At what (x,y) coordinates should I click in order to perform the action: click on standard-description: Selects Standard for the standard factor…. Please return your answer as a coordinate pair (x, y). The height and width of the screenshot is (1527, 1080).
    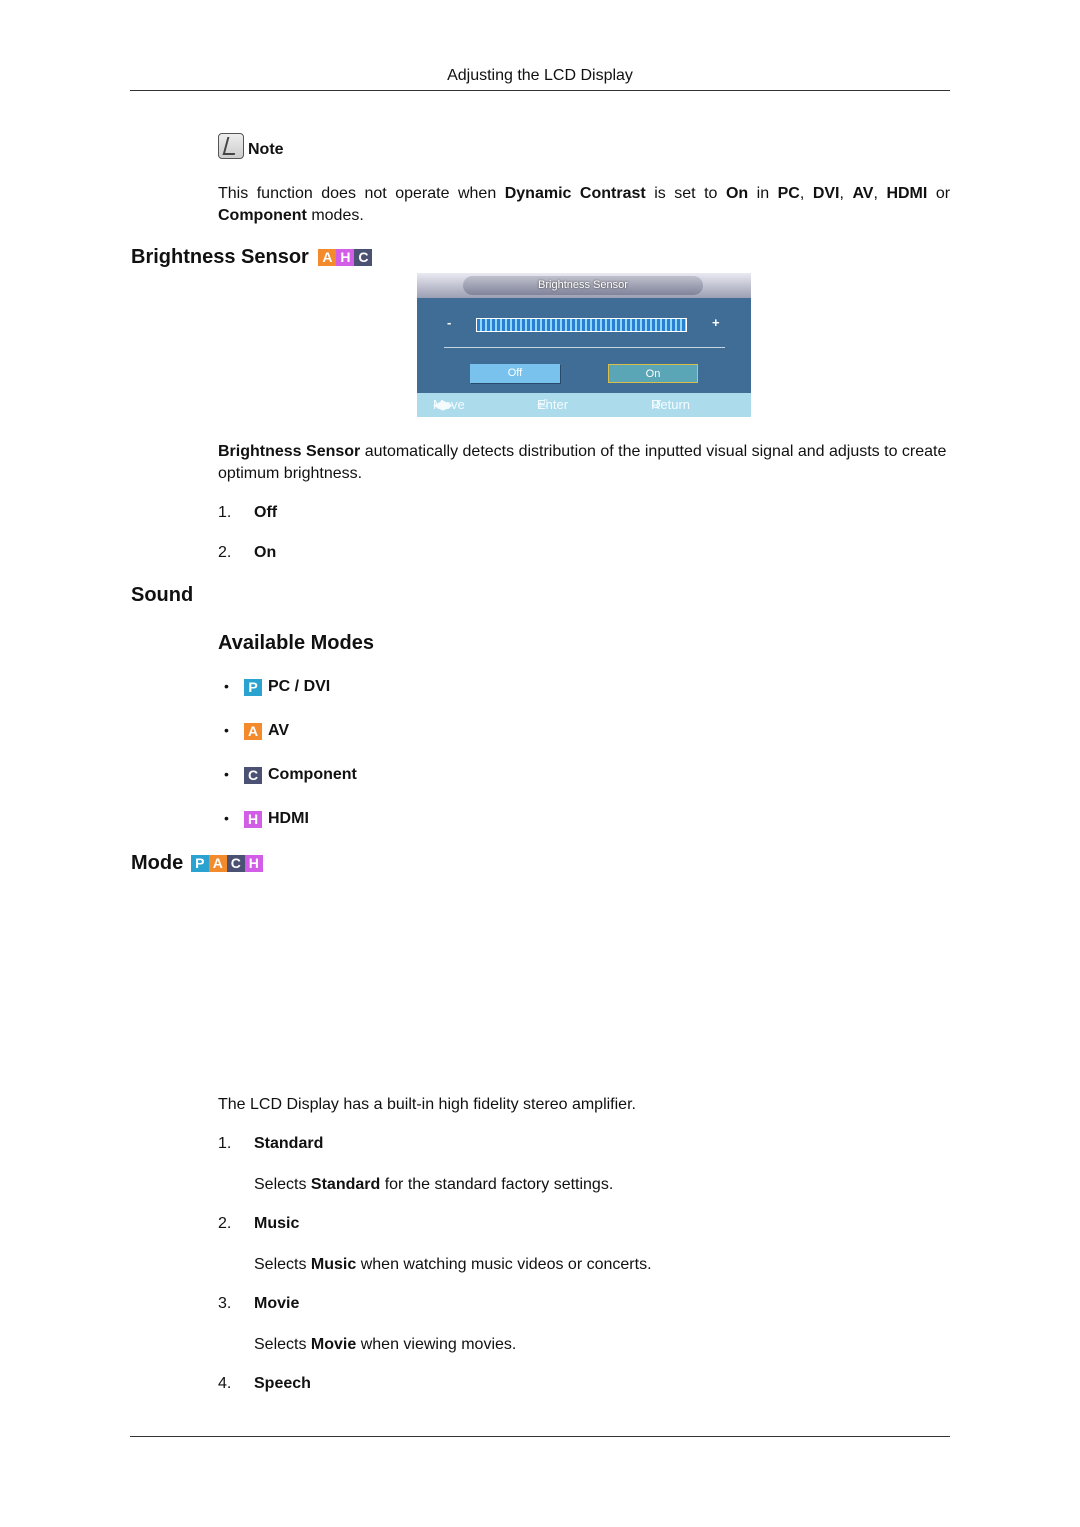
    Looking at the image, I should click on (433, 1185).